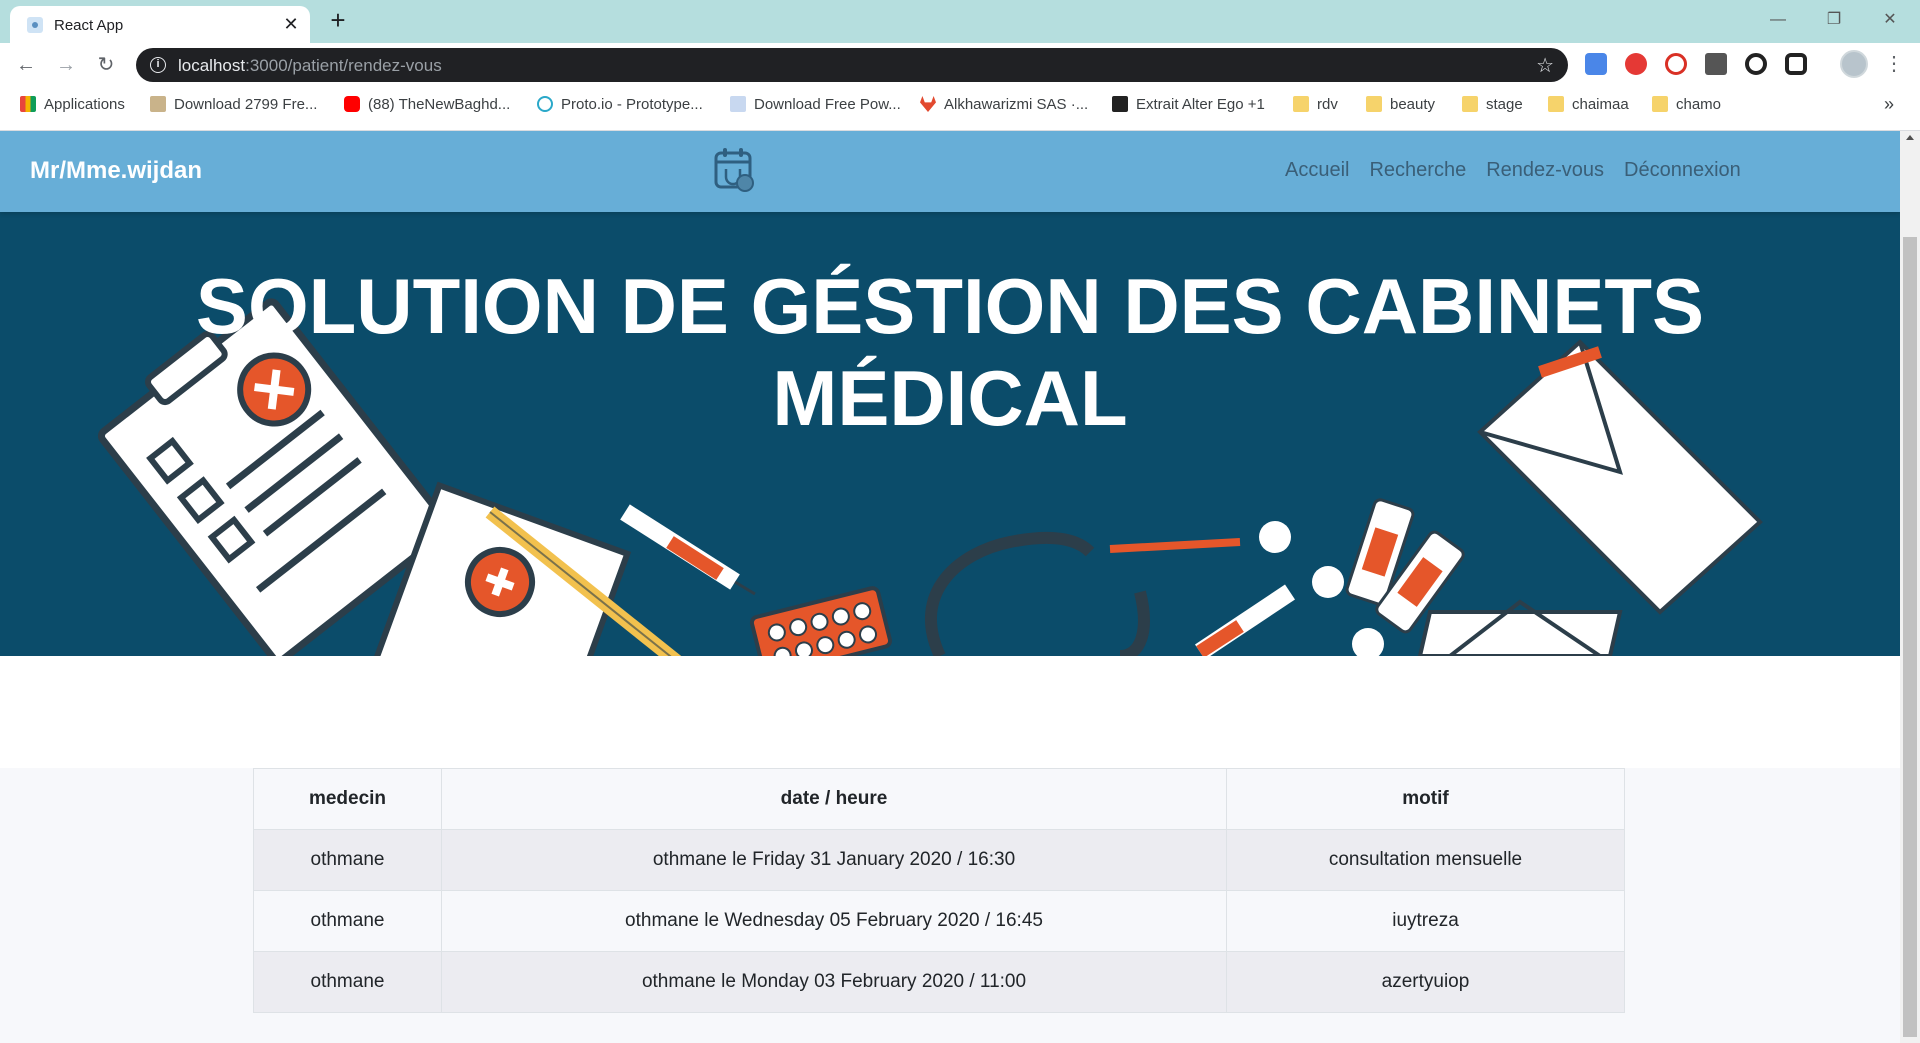 This screenshot has height=1043, width=1920. What do you see at coordinates (1716, 64) in the screenshot?
I see `picker-extension-icon` at bounding box center [1716, 64].